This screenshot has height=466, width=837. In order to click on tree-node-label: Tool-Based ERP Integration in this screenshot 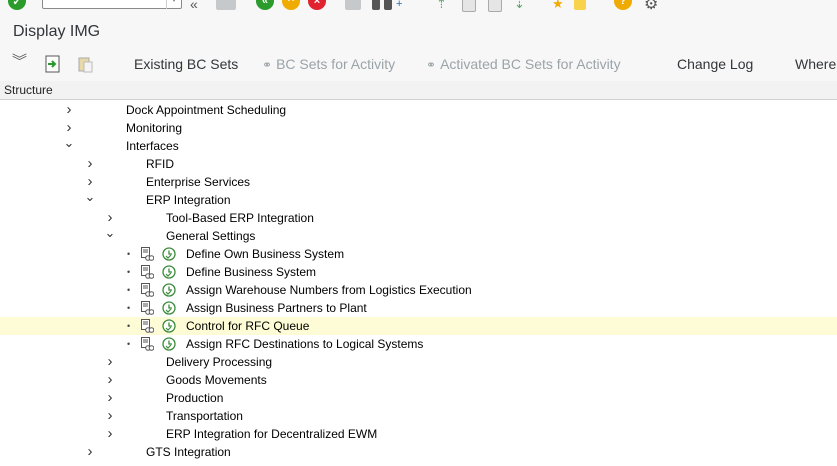, I will do `click(240, 218)`.